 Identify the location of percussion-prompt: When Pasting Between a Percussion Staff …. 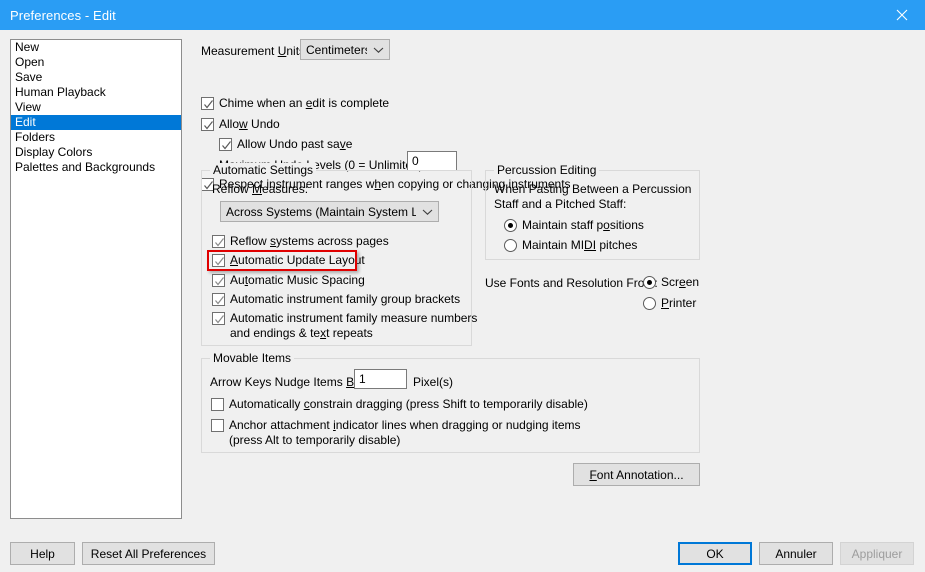
(592, 197).